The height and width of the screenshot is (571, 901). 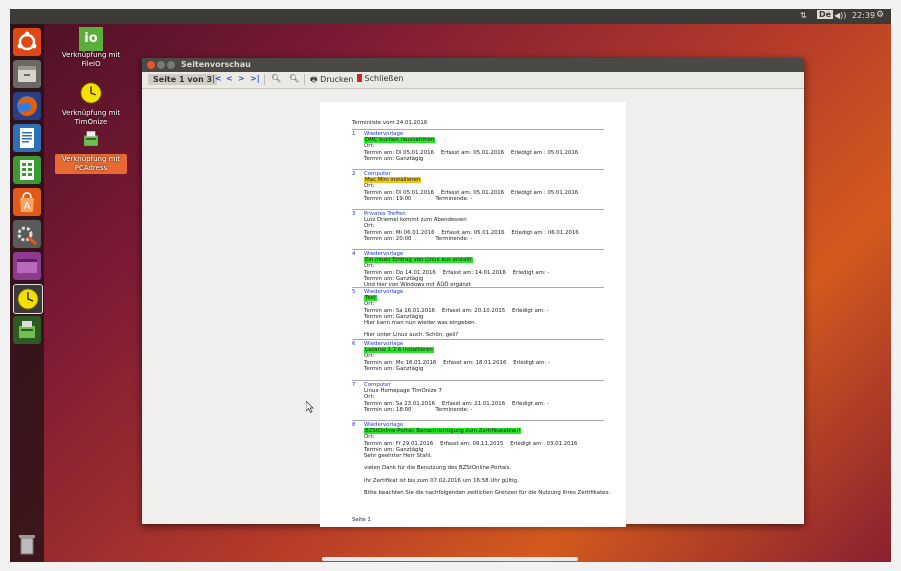 I want to click on desktop-icon-label: Verknüpfung mit FileIO, so click(x=91, y=59).